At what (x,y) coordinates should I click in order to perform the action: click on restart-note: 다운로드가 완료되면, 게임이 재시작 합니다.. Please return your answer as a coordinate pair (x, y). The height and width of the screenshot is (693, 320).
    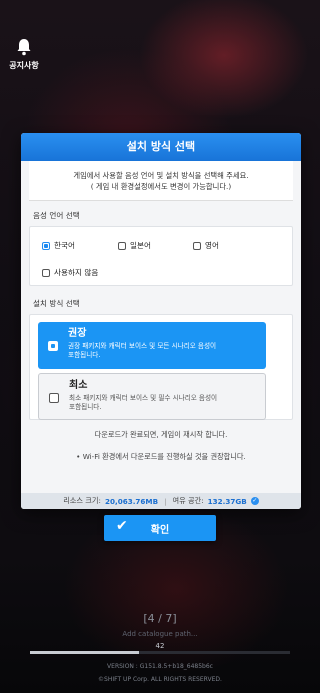
    Looking at the image, I should click on (161, 434).